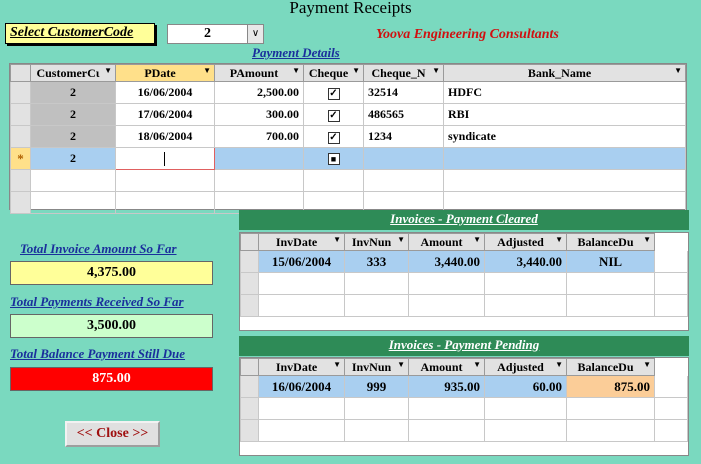 The height and width of the screenshot is (464, 701). Describe the element at coordinates (525, 386) in the screenshot. I see `cell-adjusted: 60.00` at that location.